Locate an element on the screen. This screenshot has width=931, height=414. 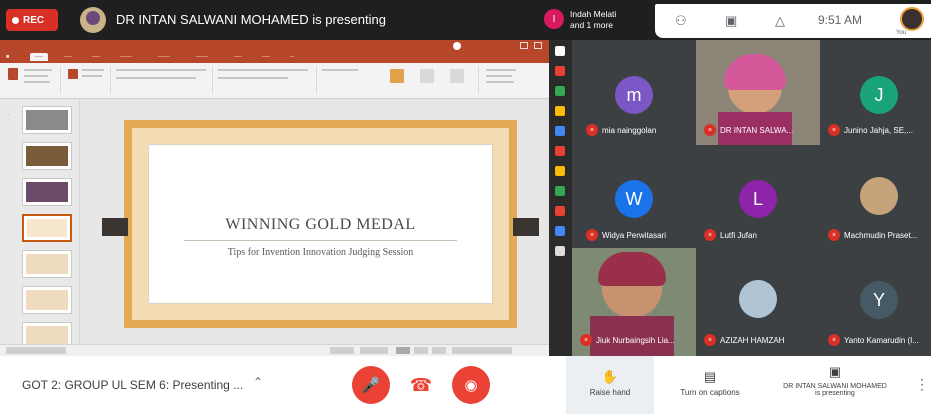
participant-tile: W × Widya Perwitasari is located at coordinates (634, 196).